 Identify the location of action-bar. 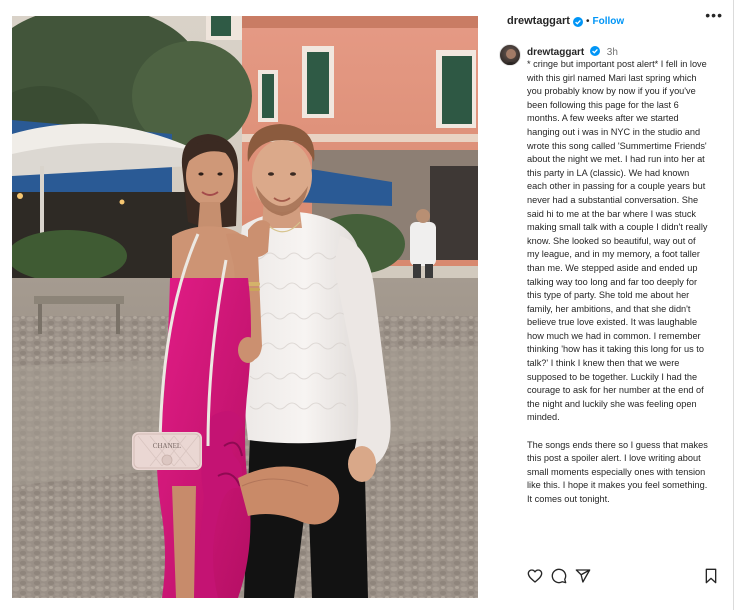
(623, 577).